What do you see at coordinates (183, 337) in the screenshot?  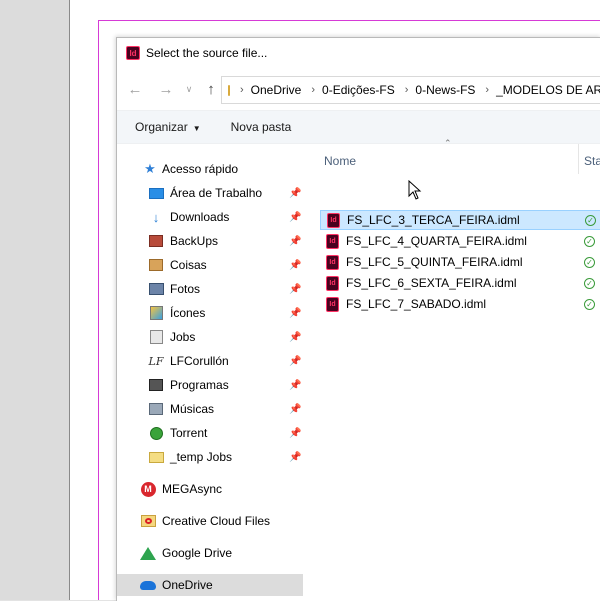 I see `nav-item-label: Jobs` at bounding box center [183, 337].